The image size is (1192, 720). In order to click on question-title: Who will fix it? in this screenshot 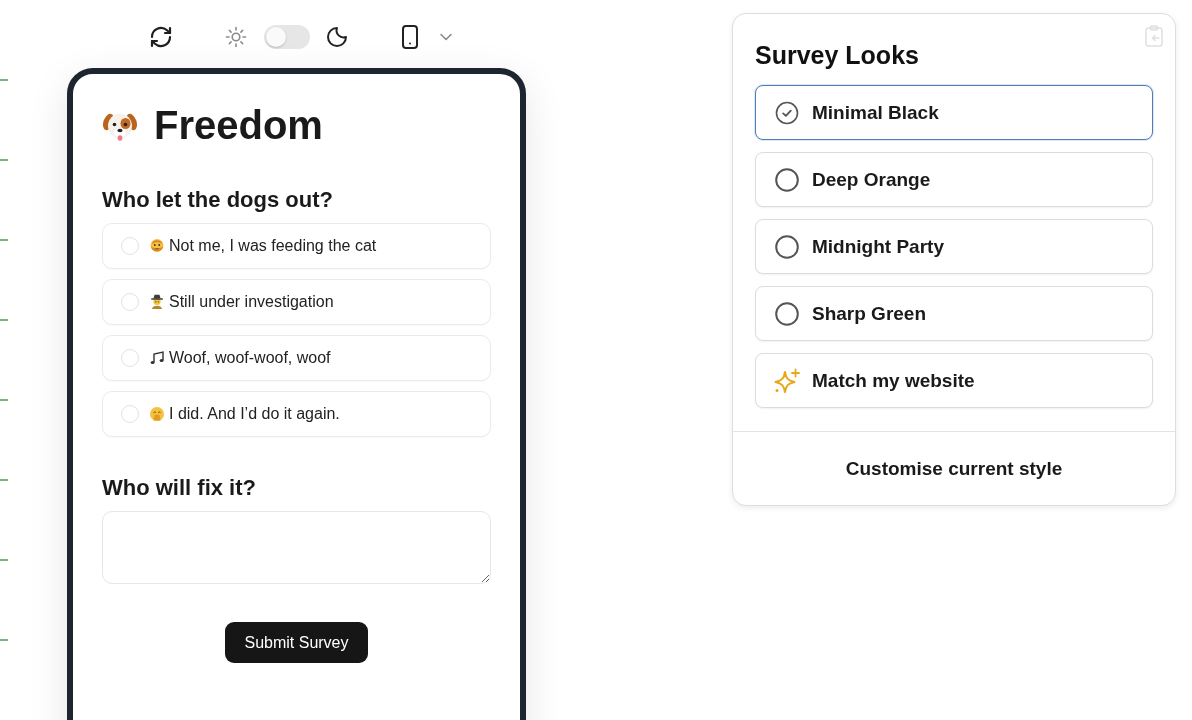, I will do `click(179, 488)`.